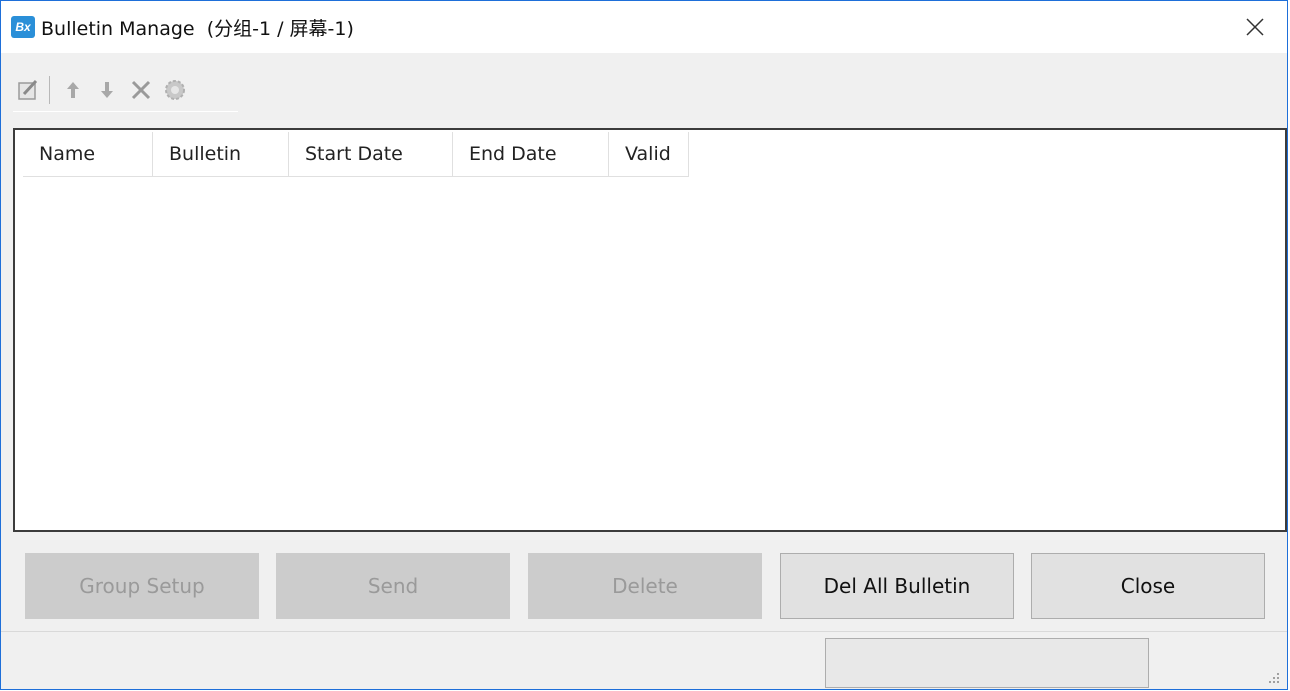  I want to click on status-panel, so click(987, 663).